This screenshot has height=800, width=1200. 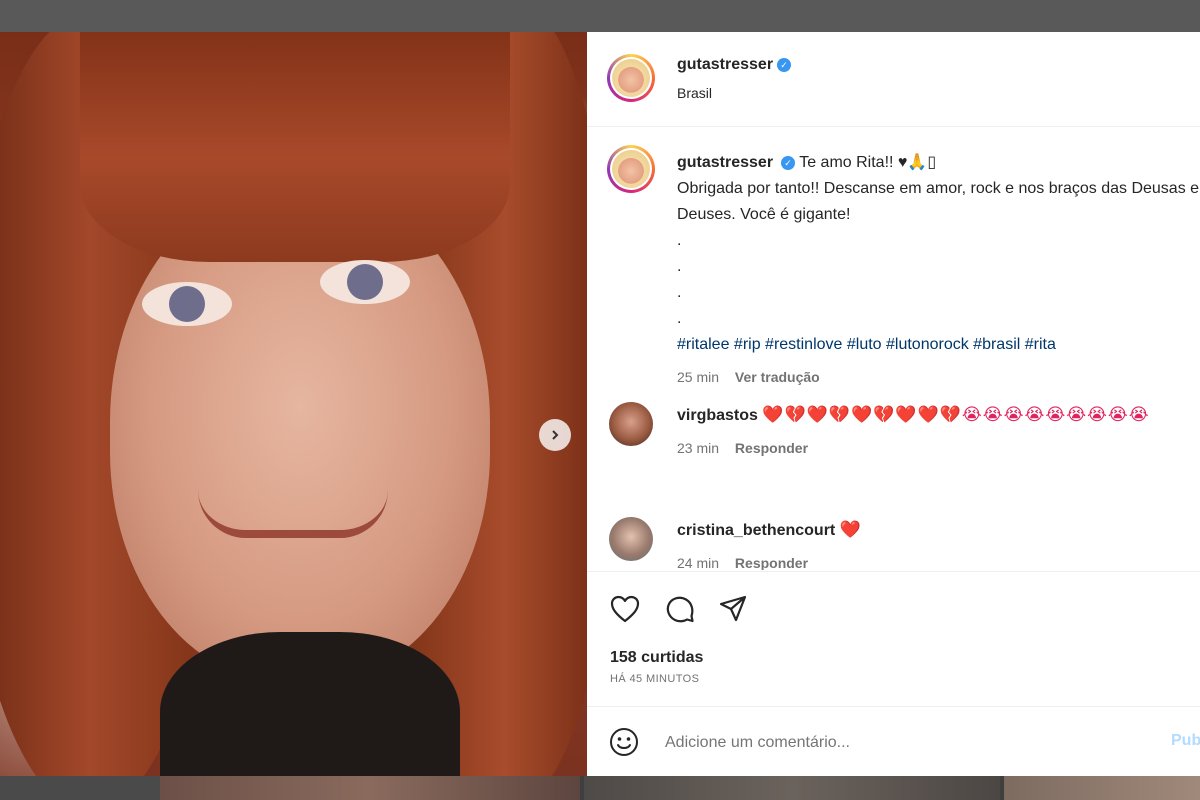 I want to click on comment-input, so click(x=900, y=743).